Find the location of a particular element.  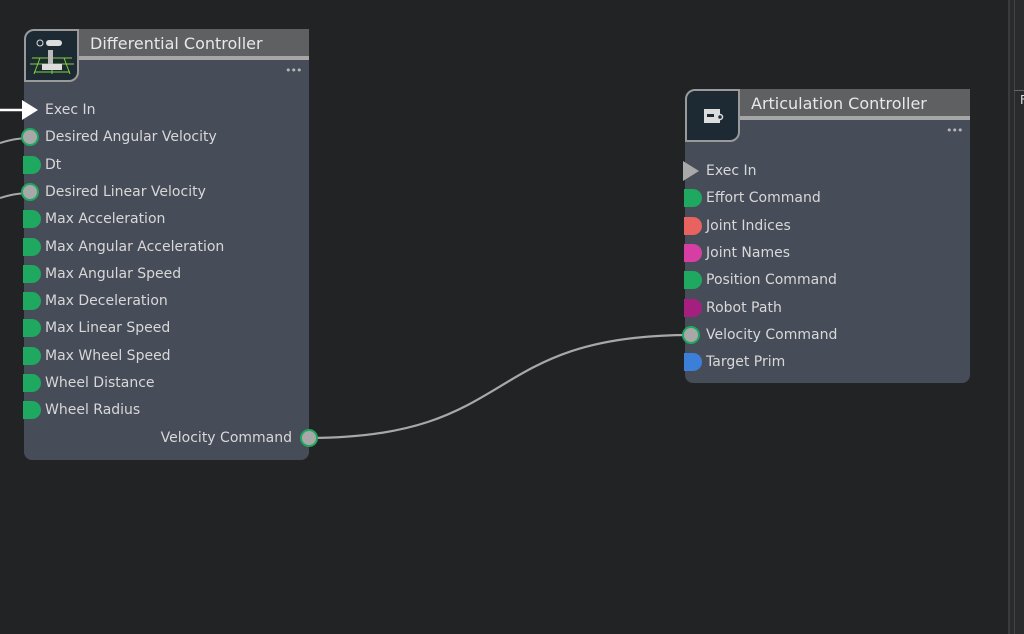

input-label: Max Angular Acceleration is located at coordinates (135, 246).